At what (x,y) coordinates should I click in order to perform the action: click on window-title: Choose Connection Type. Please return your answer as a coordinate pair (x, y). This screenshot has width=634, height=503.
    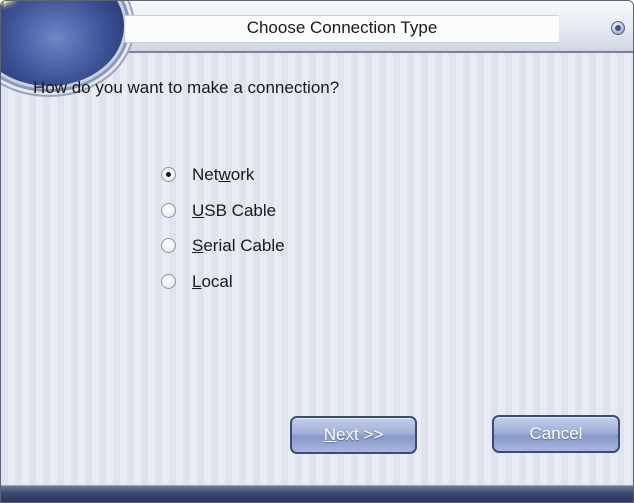
    Looking at the image, I should click on (342, 27).